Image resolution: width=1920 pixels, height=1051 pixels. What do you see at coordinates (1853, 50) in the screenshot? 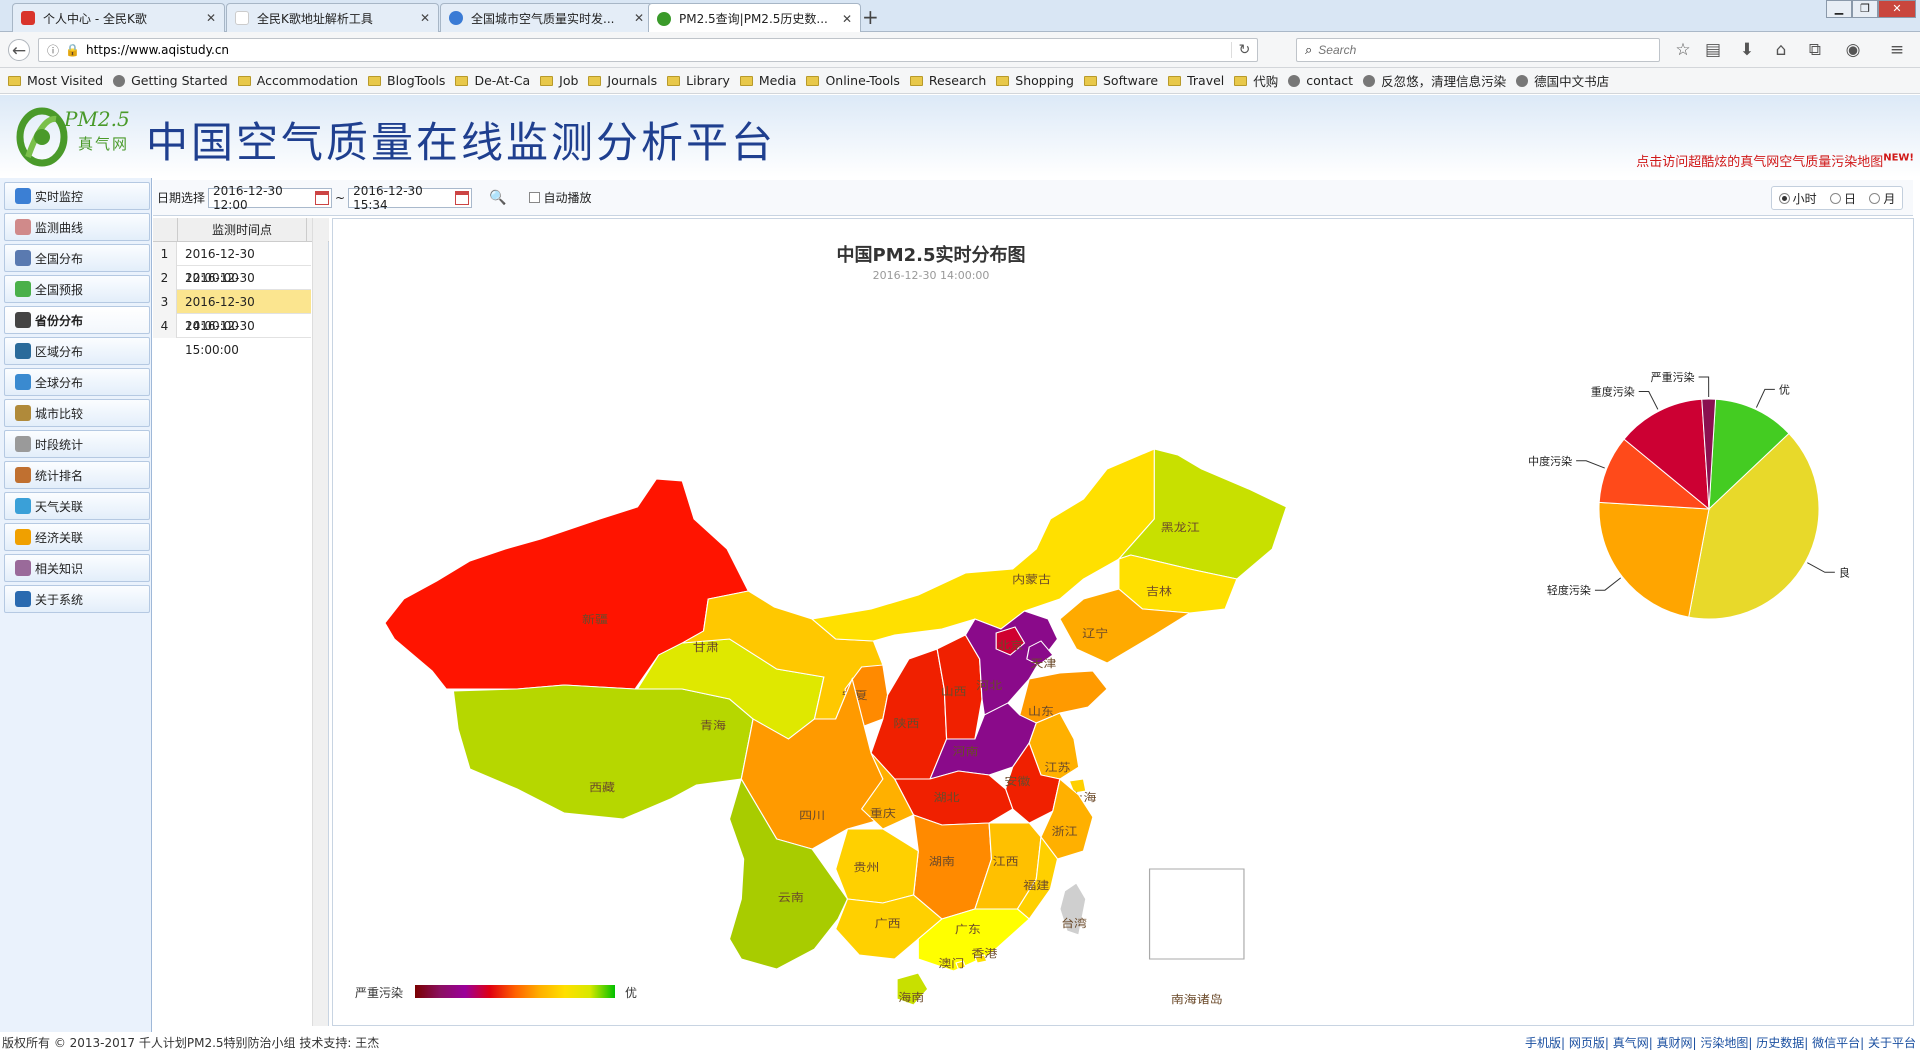
I see `extension-icon: ◉` at bounding box center [1853, 50].